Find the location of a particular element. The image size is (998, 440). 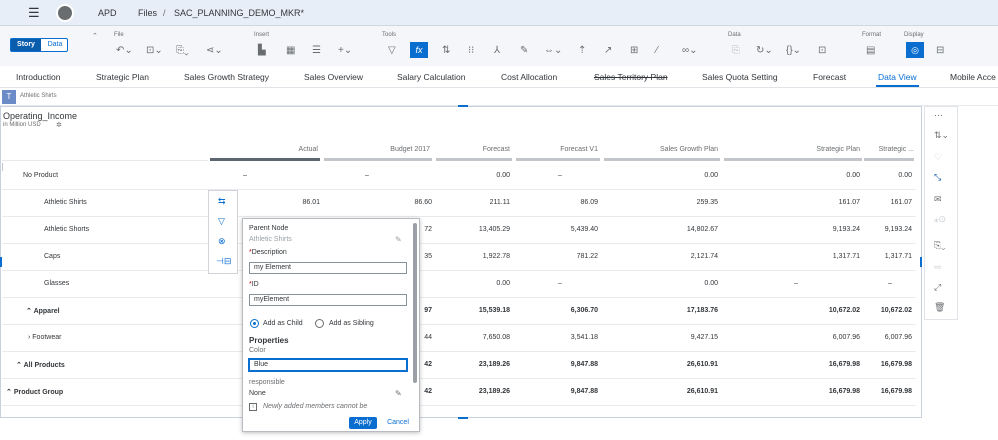

sort-icon: ⇔⌄ is located at coordinates (553, 50).